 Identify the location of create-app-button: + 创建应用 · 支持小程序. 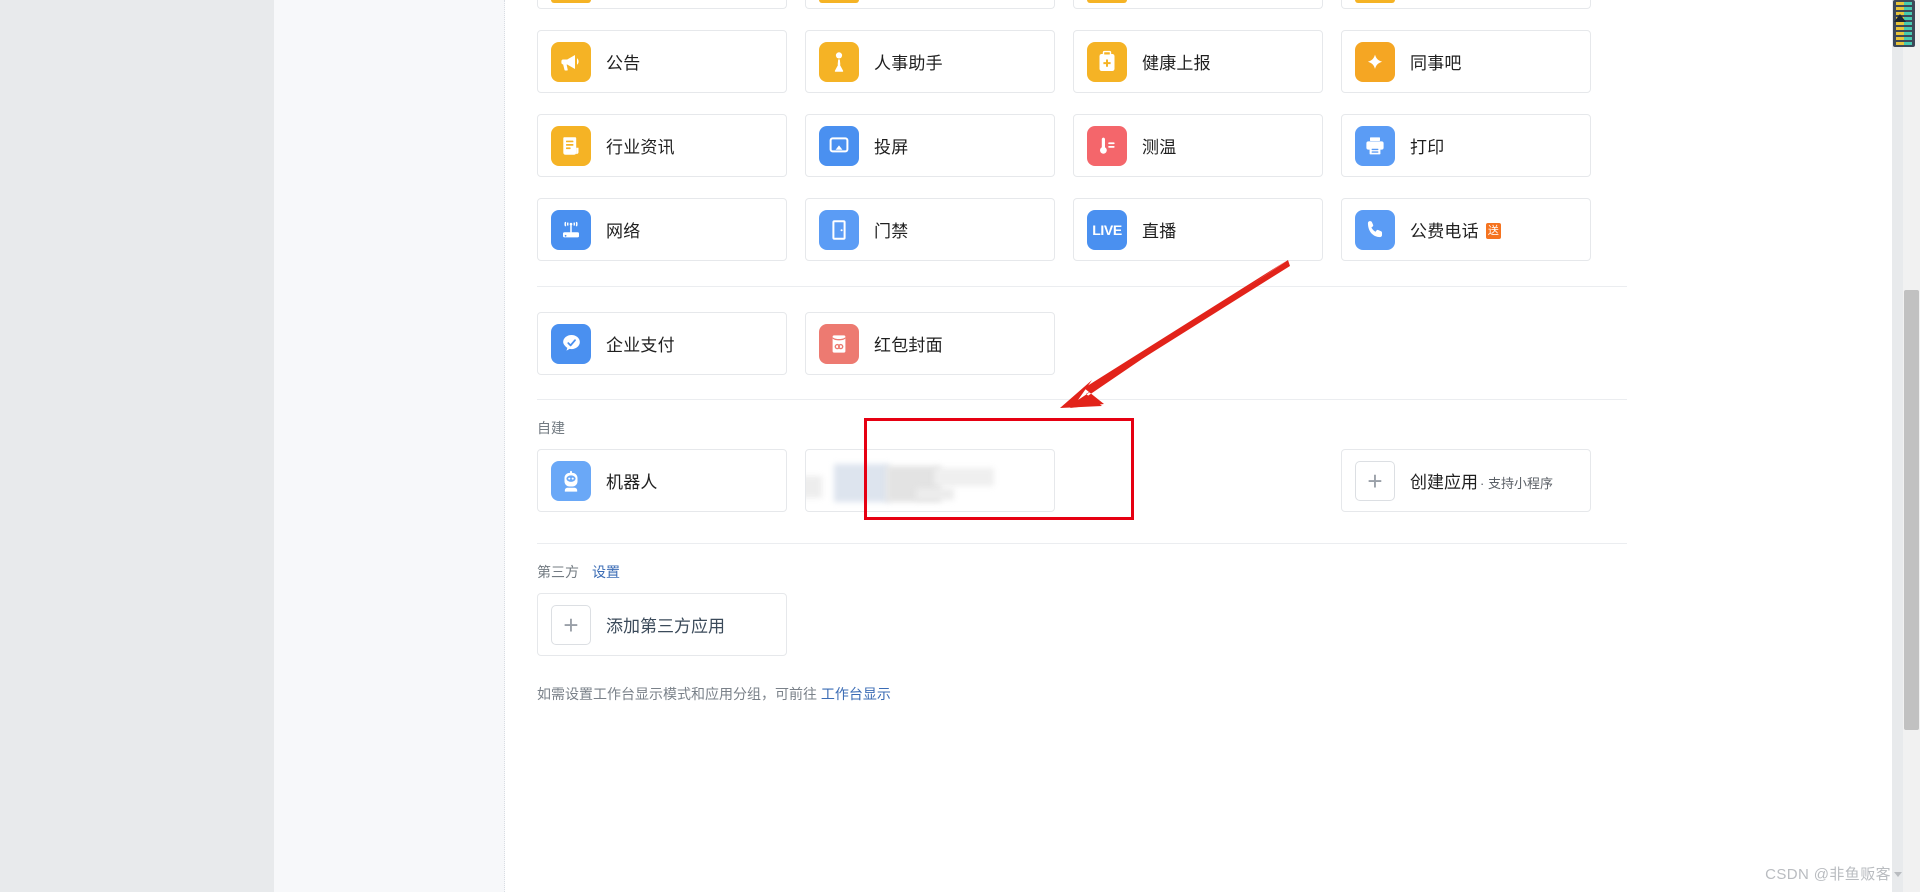
(1466, 480).